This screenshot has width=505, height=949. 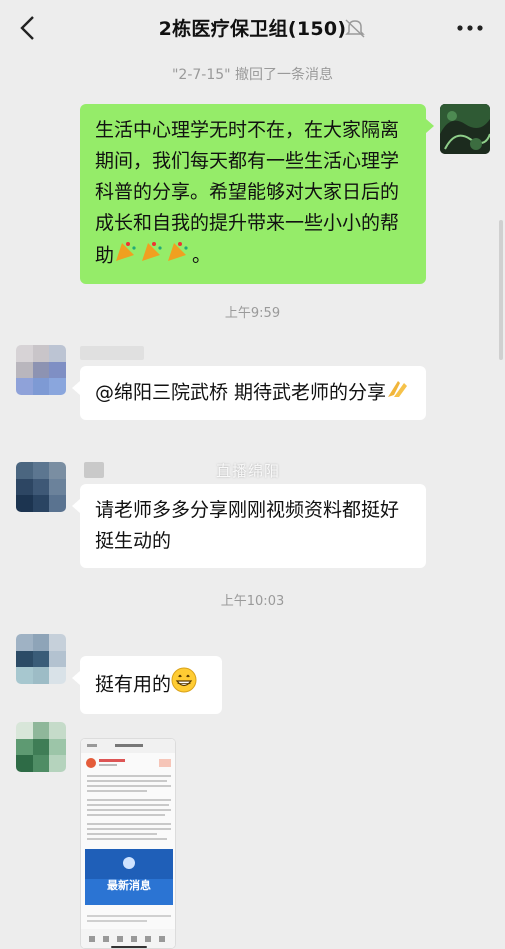 I want to click on self-avatar, so click(x=465, y=129).